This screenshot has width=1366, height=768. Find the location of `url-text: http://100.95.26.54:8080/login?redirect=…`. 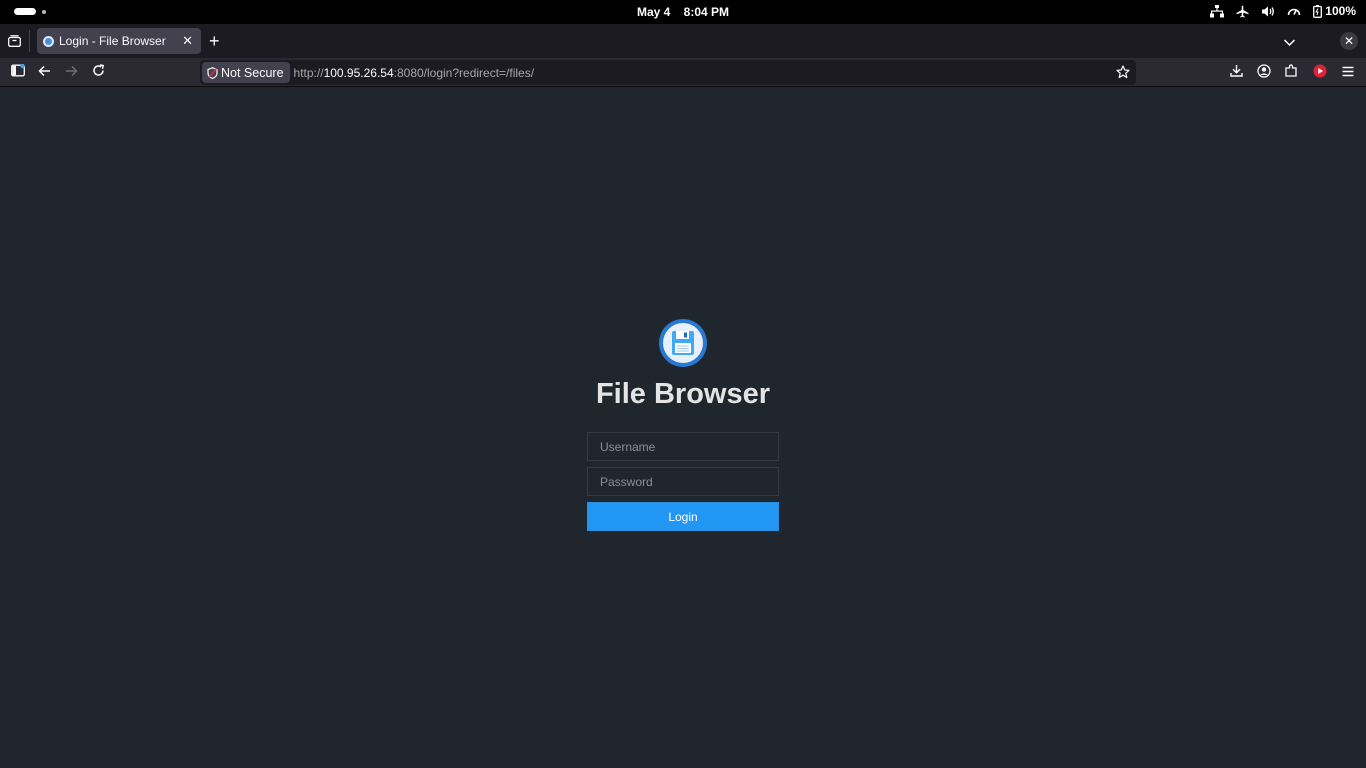

url-text: http://100.95.26.54:8080/login?redirect=… is located at coordinates (414, 73).